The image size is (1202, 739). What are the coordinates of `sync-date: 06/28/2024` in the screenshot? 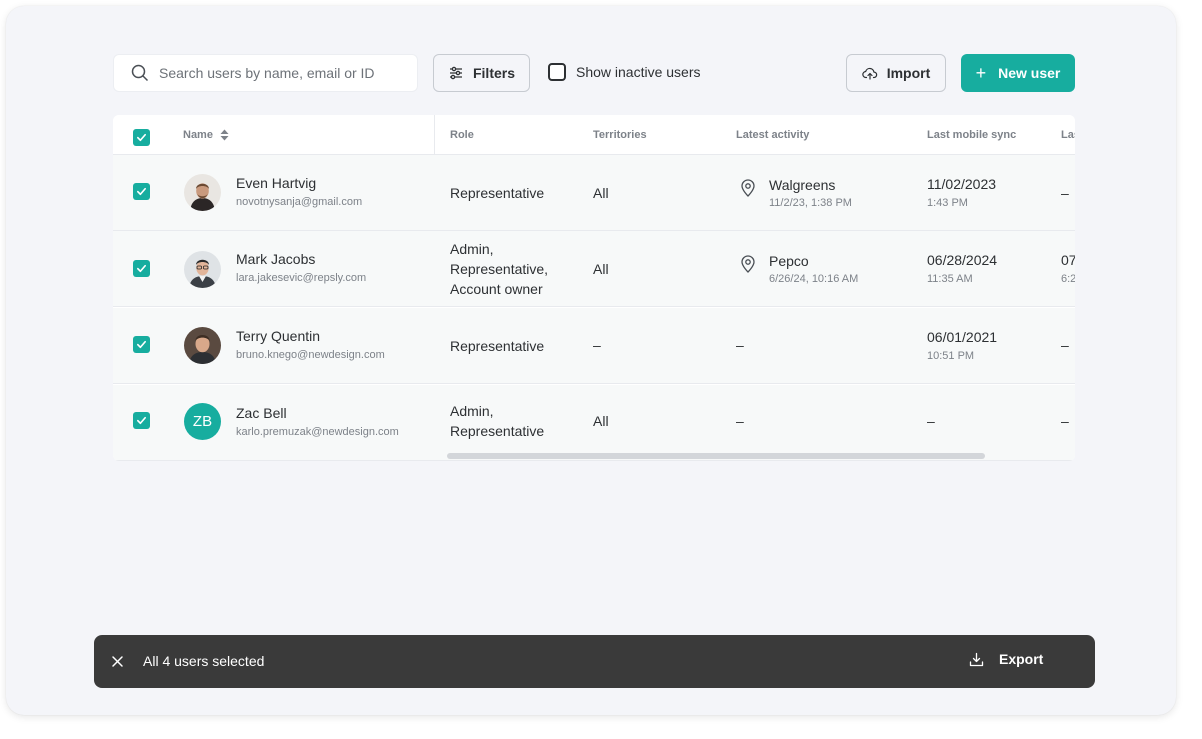 It's located at (962, 260).